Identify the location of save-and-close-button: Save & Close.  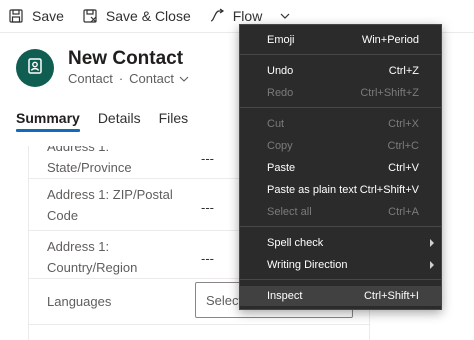
(137, 16).